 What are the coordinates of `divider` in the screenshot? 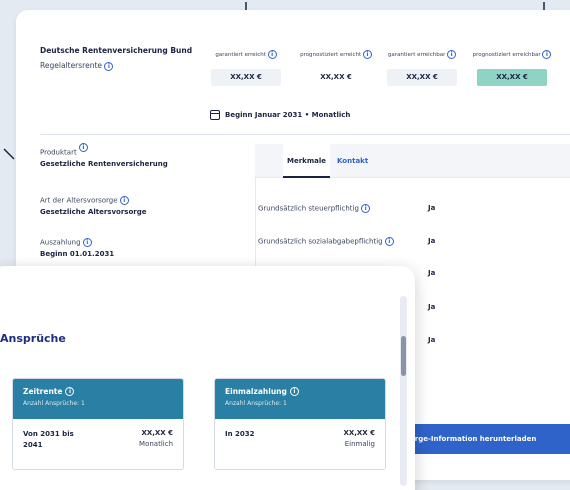 It's located at (305, 134).